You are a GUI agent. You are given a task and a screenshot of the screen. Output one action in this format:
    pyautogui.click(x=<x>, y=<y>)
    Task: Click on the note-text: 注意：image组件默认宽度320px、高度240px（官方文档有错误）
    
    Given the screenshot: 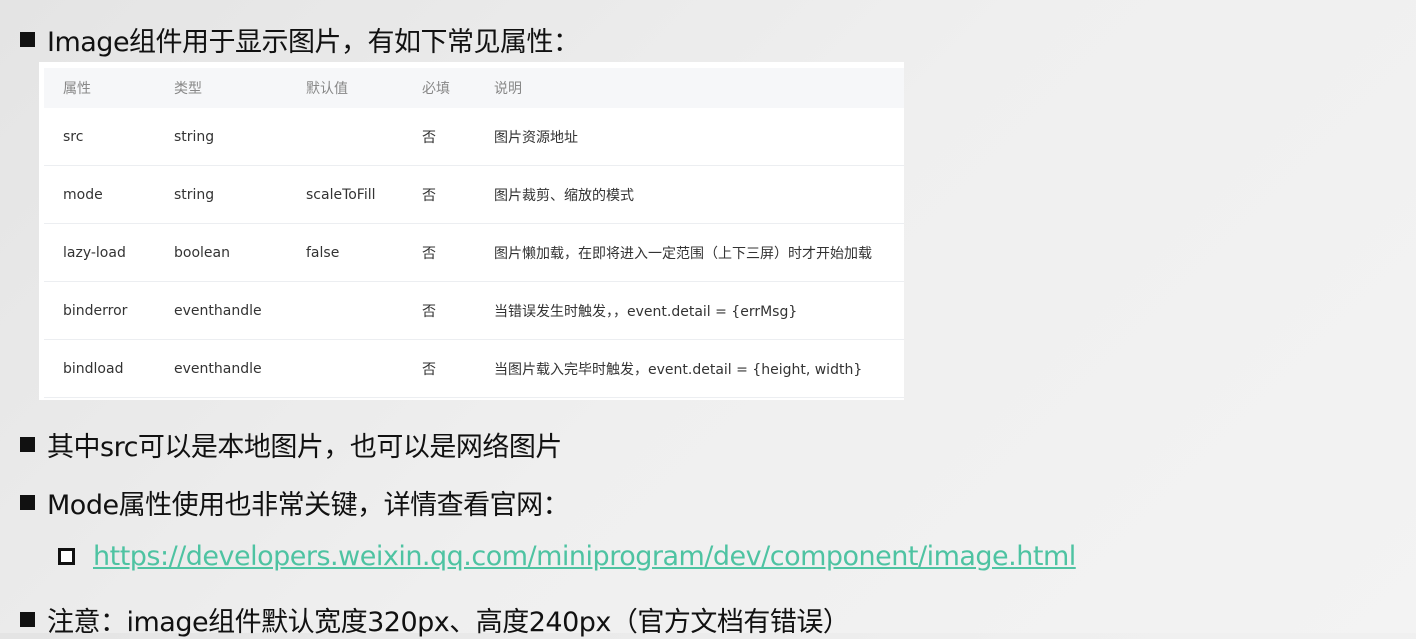 What is the action you would take?
    pyautogui.click(x=448, y=622)
    